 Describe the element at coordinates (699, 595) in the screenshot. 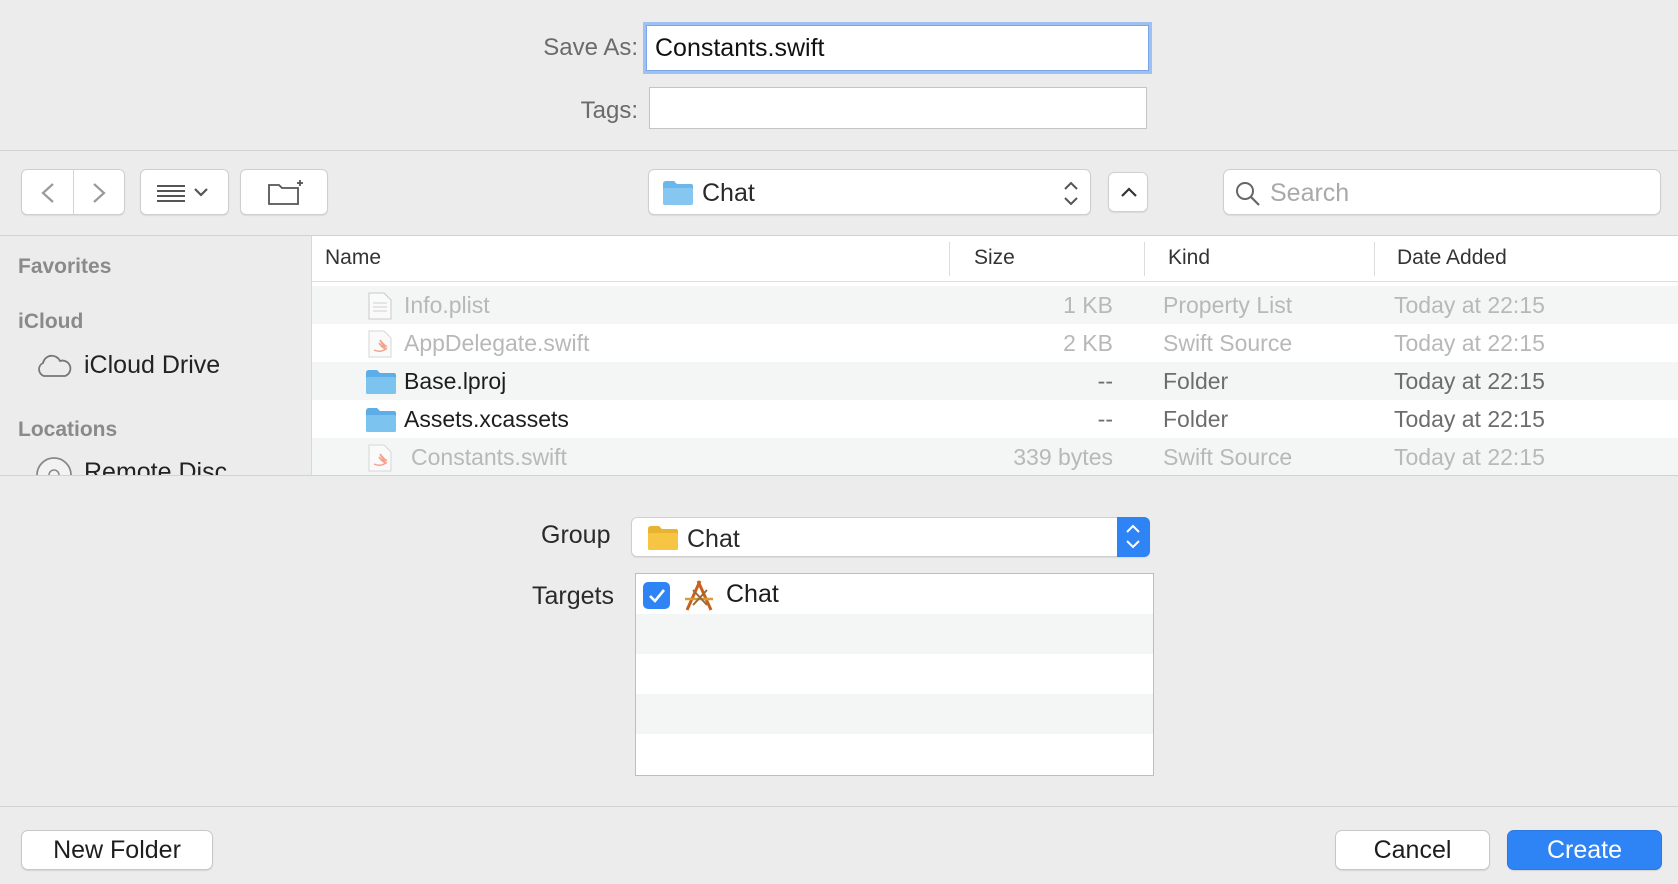

I see `app-target-icon` at that location.